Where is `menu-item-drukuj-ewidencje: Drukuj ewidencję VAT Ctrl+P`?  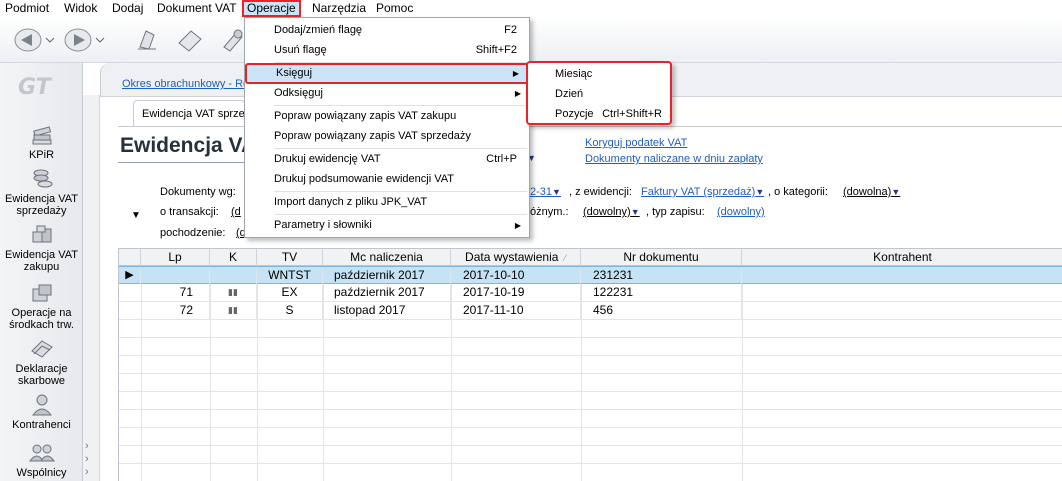
menu-item-drukuj-ewidencje: Drukuj ewidencję VAT Ctrl+P is located at coordinates (387, 159).